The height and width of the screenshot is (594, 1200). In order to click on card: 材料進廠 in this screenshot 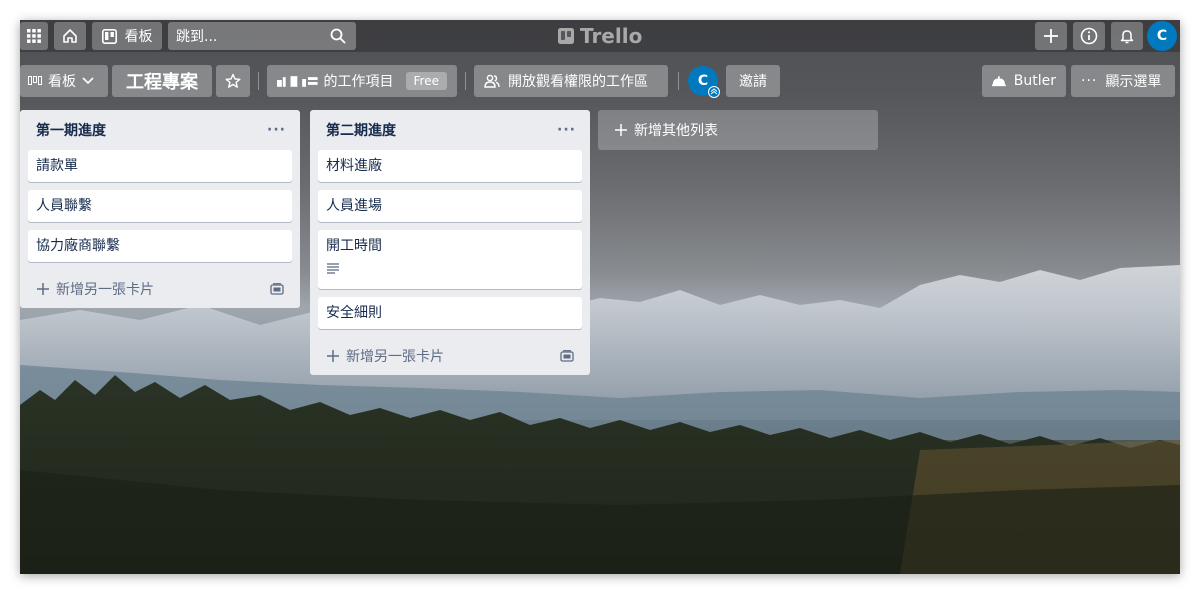, I will do `click(450, 166)`.